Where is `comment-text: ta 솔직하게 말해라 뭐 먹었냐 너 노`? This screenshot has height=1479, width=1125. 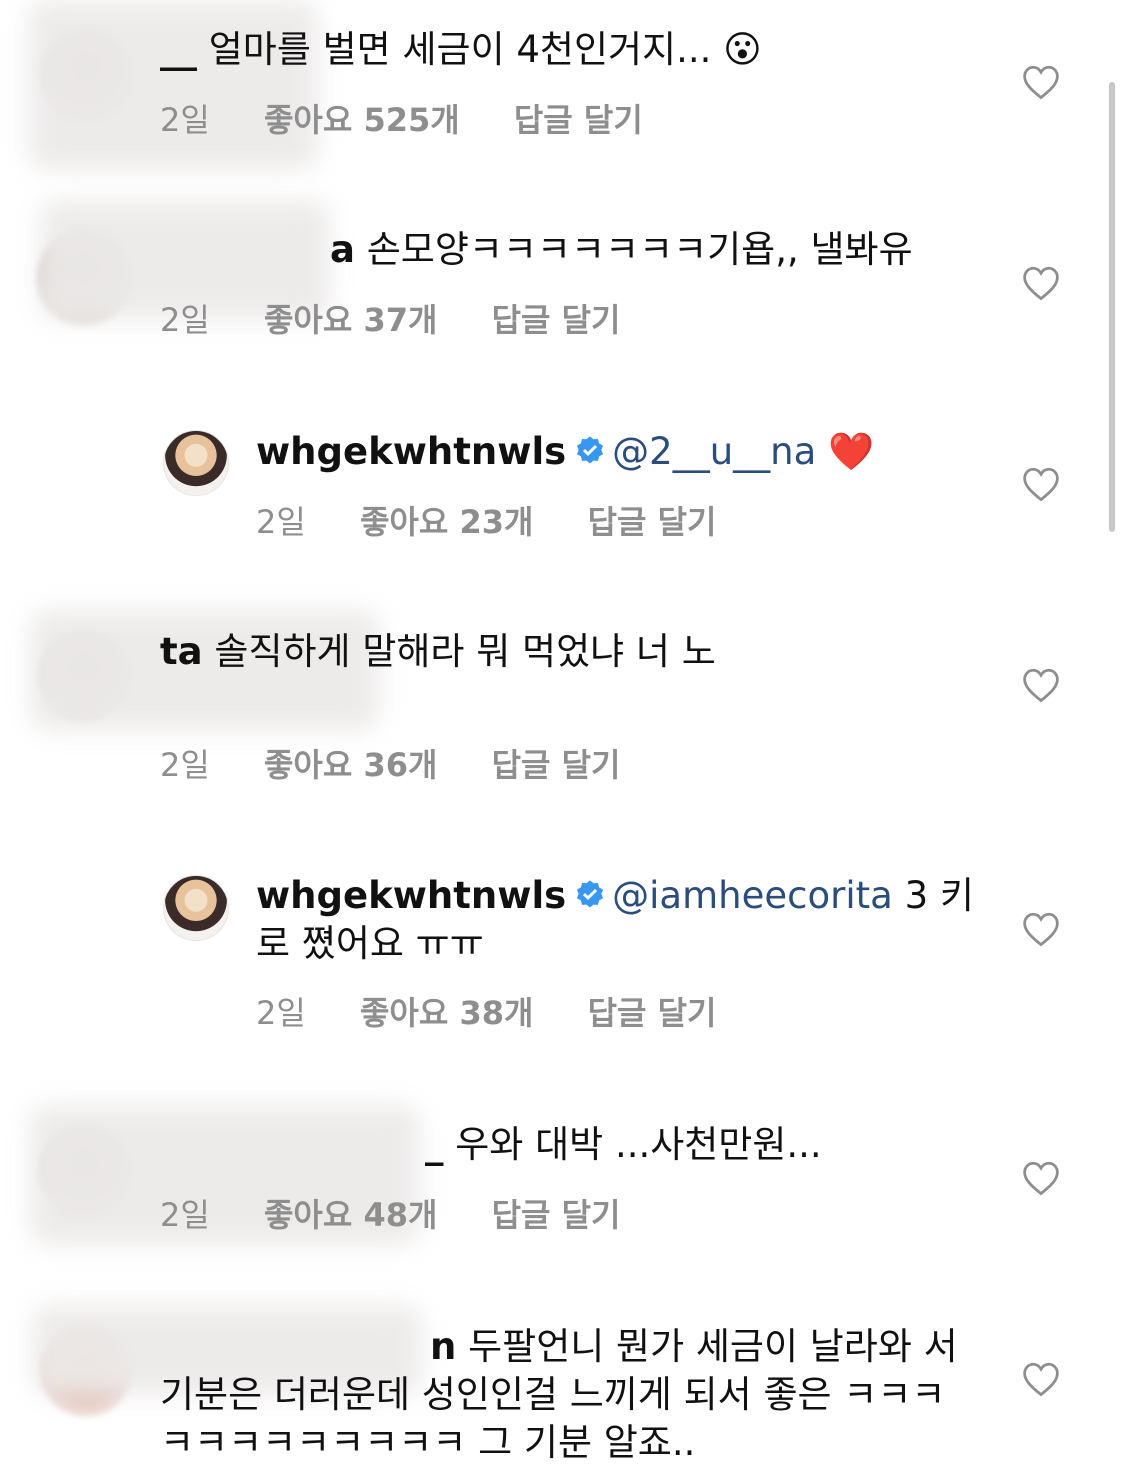 comment-text: ta 솔직하게 말해라 뭐 먹었냐 너 노 is located at coordinates (560, 652).